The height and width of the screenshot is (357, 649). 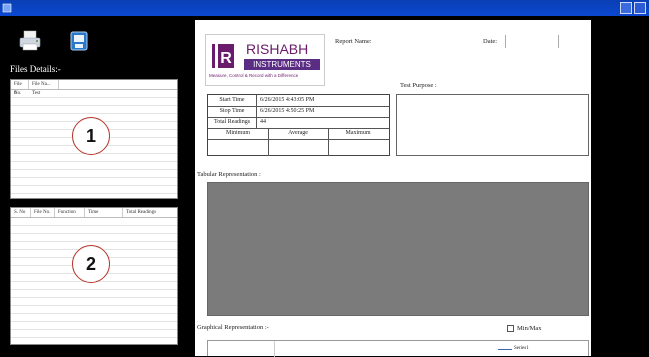 I want to click on total-readings-label: Total Readings, so click(x=232, y=122).